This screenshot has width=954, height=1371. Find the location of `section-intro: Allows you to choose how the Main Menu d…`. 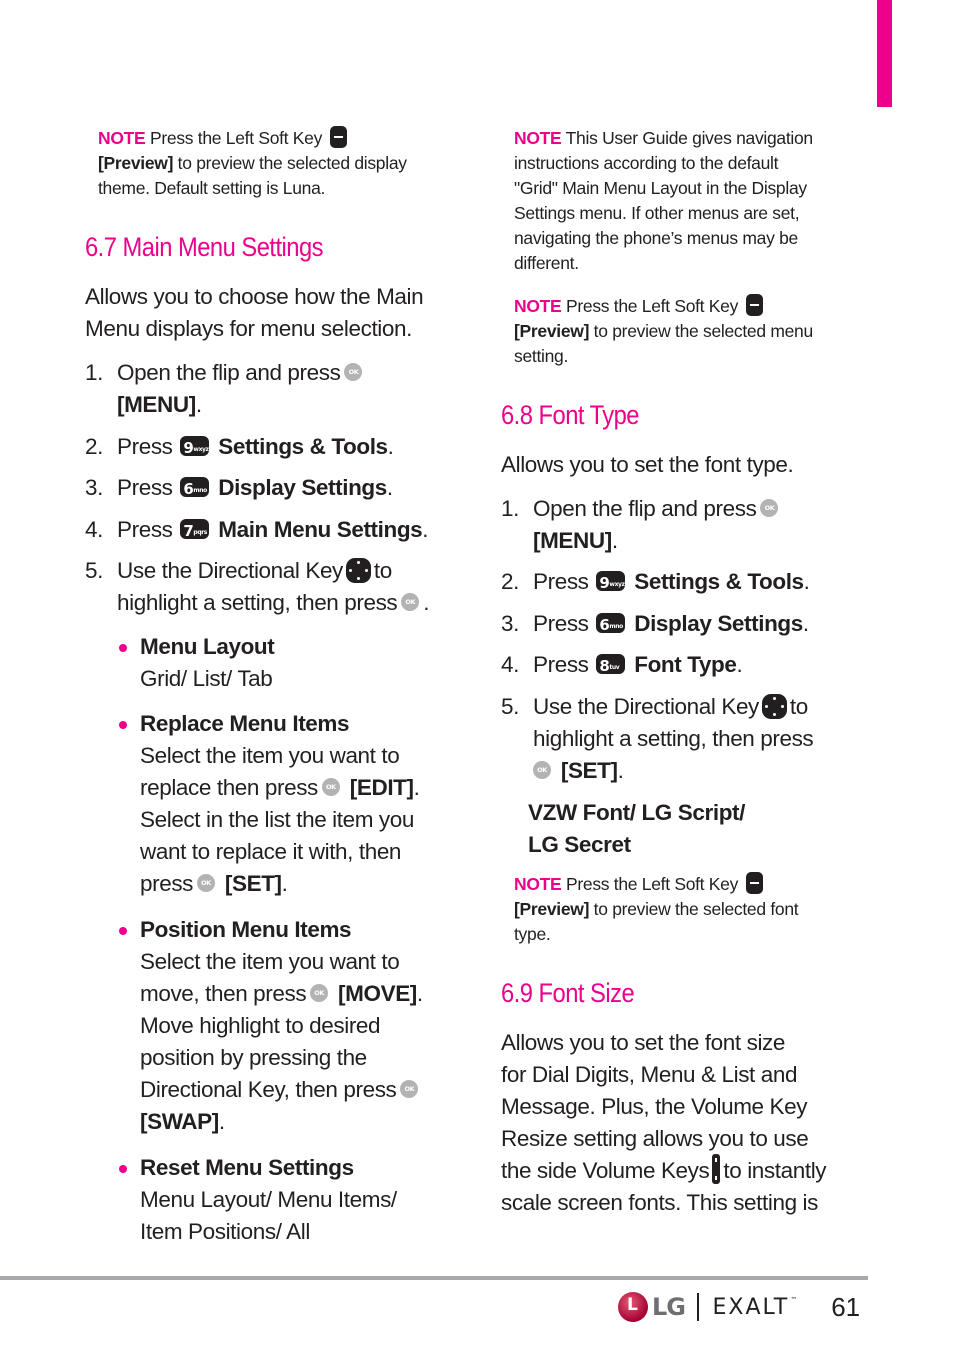

section-intro: Allows you to choose how the Main Menu d… is located at coordinates (254, 312).